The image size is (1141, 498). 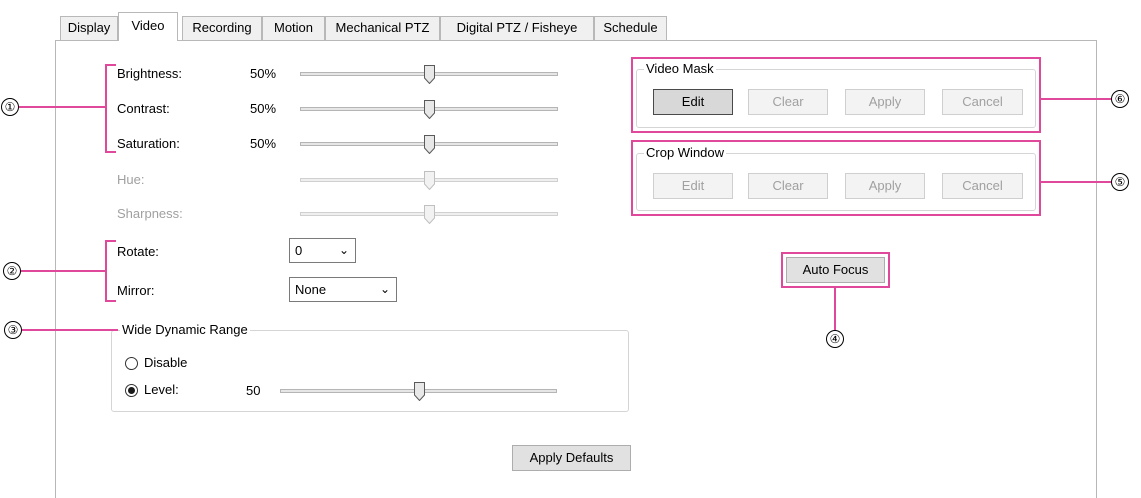 I want to click on apply-defaults-button: Apply Defaults, so click(x=571, y=458).